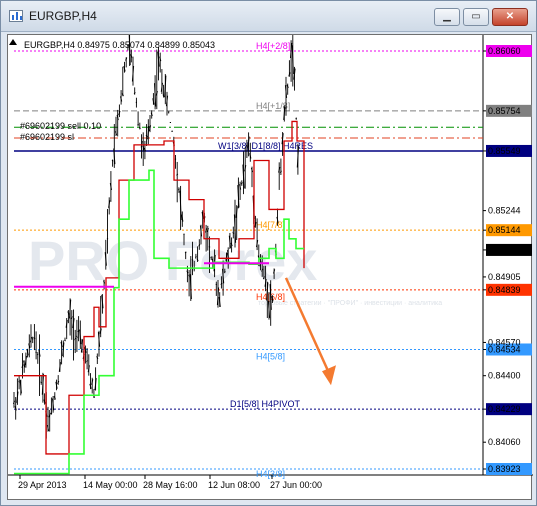 The width and height of the screenshot is (537, 506). I want to click on price-badge-text: 0.85754, so click(504, 111).